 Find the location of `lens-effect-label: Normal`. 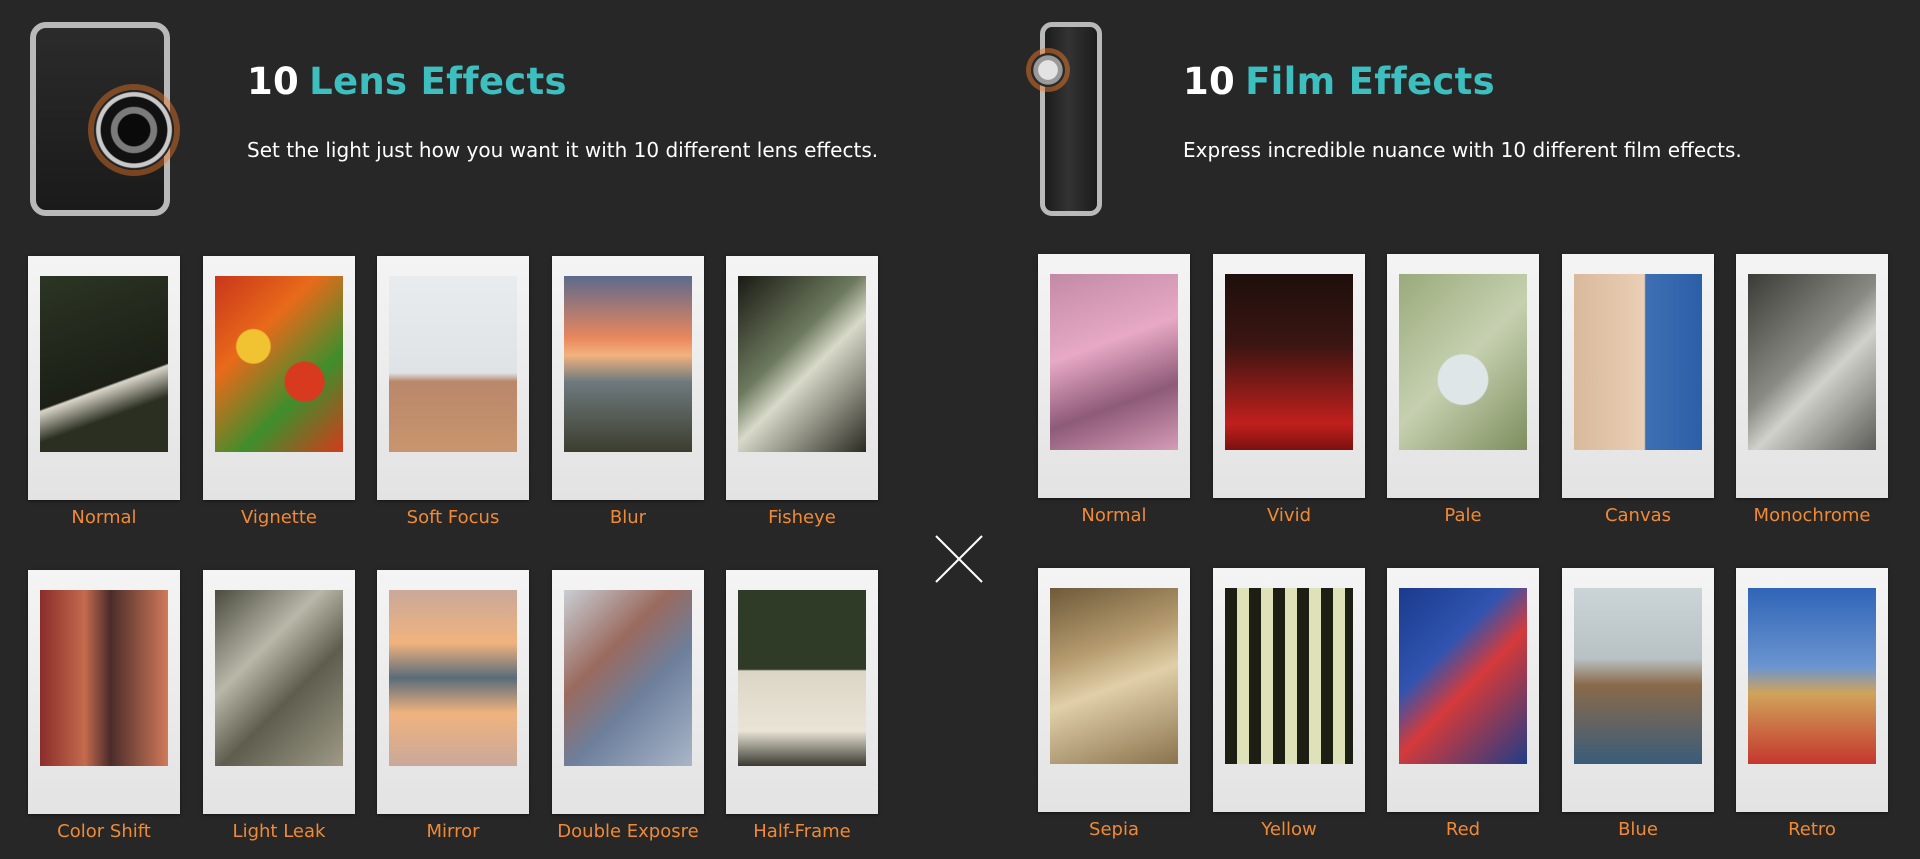

lens-effect-label: Normal is located at coordinates (104, 517).